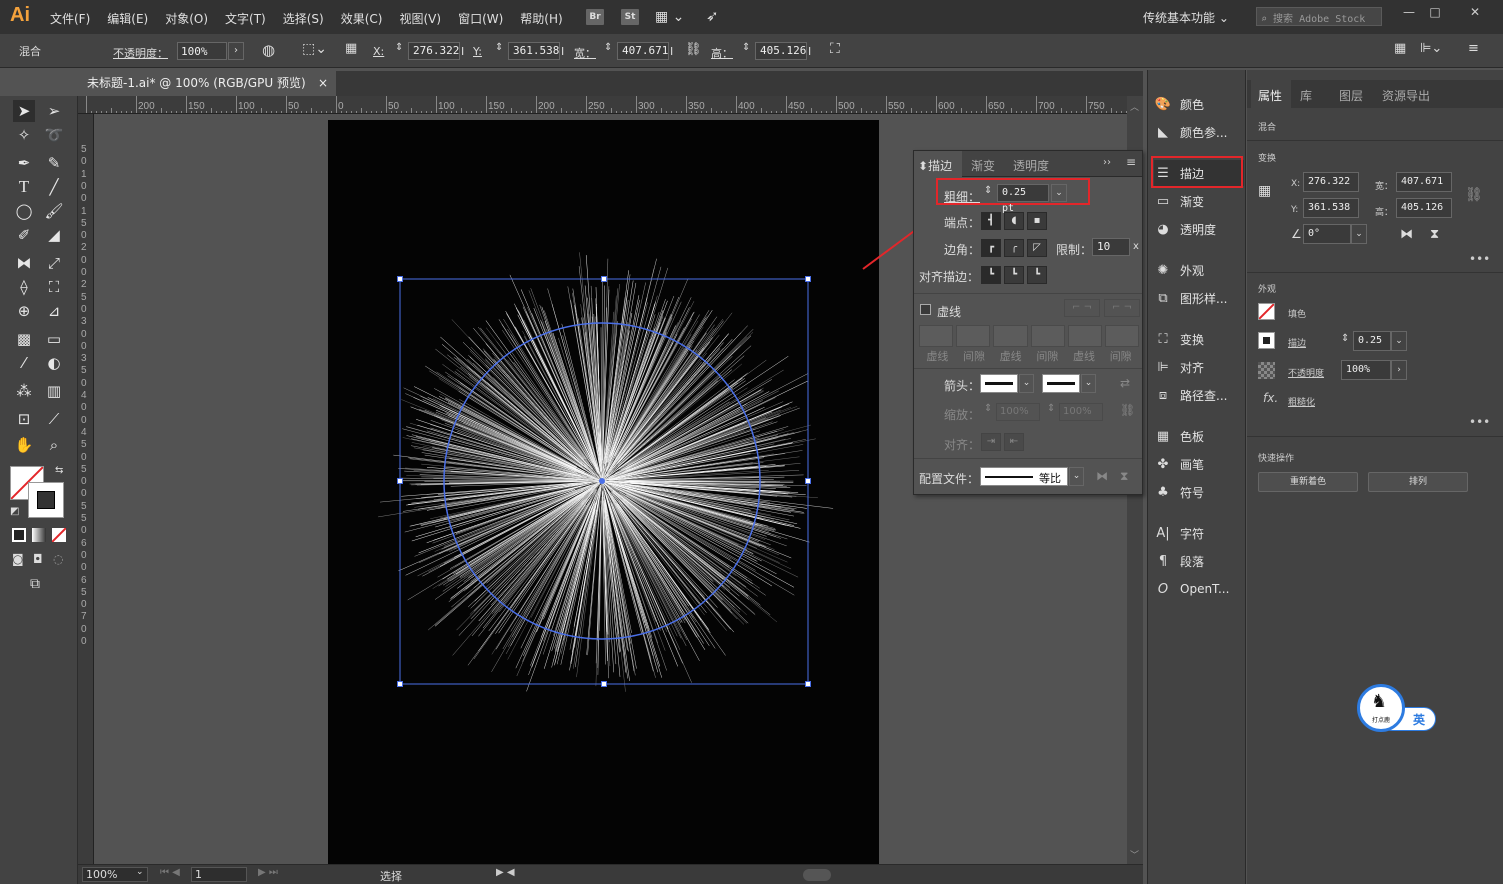 The image size is (1503, 884). Describe the element at coordinates (303, 18) in the screenshot. I see `menu-select: 选择(S)` at that location.